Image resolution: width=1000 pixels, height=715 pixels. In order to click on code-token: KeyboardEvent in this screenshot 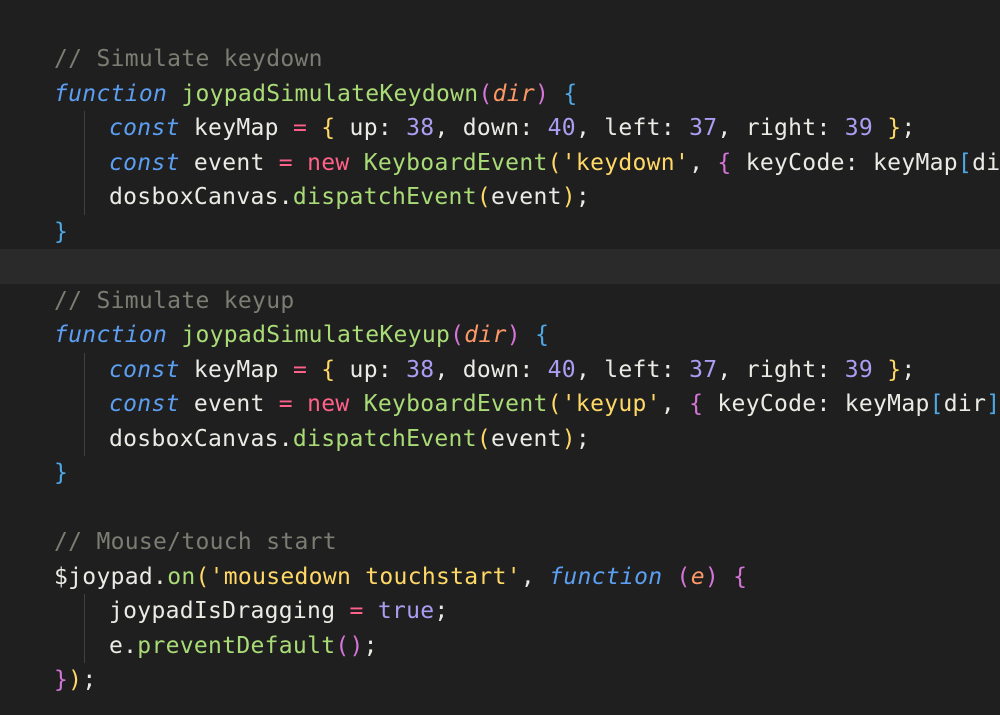, I will do `click(455, 404)`.